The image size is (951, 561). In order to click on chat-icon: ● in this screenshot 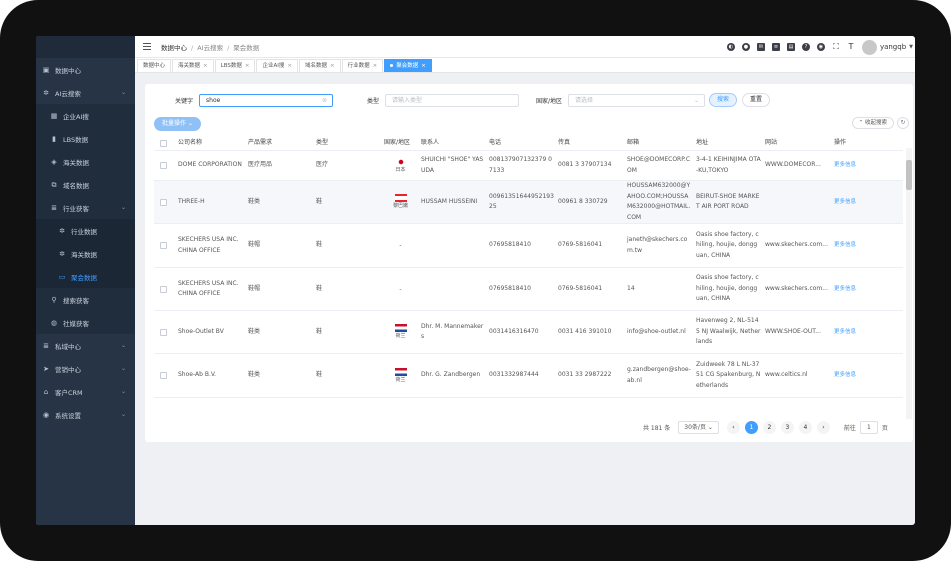, I will do `click(745, 47)`.